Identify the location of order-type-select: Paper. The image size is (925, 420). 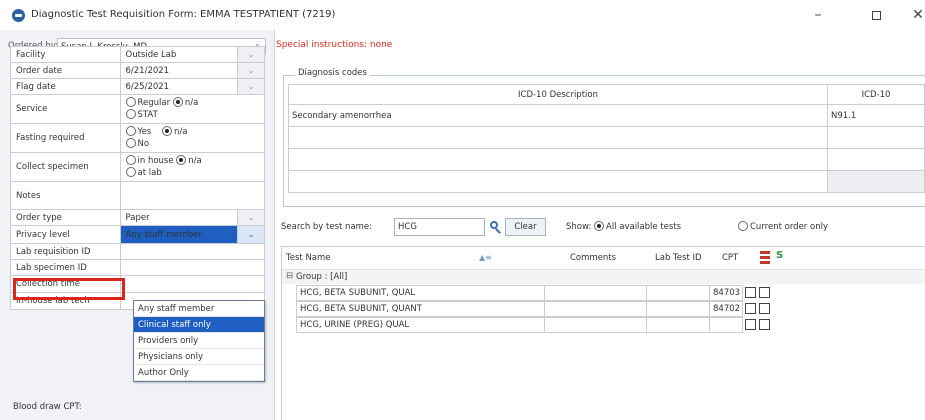
(179, 217).